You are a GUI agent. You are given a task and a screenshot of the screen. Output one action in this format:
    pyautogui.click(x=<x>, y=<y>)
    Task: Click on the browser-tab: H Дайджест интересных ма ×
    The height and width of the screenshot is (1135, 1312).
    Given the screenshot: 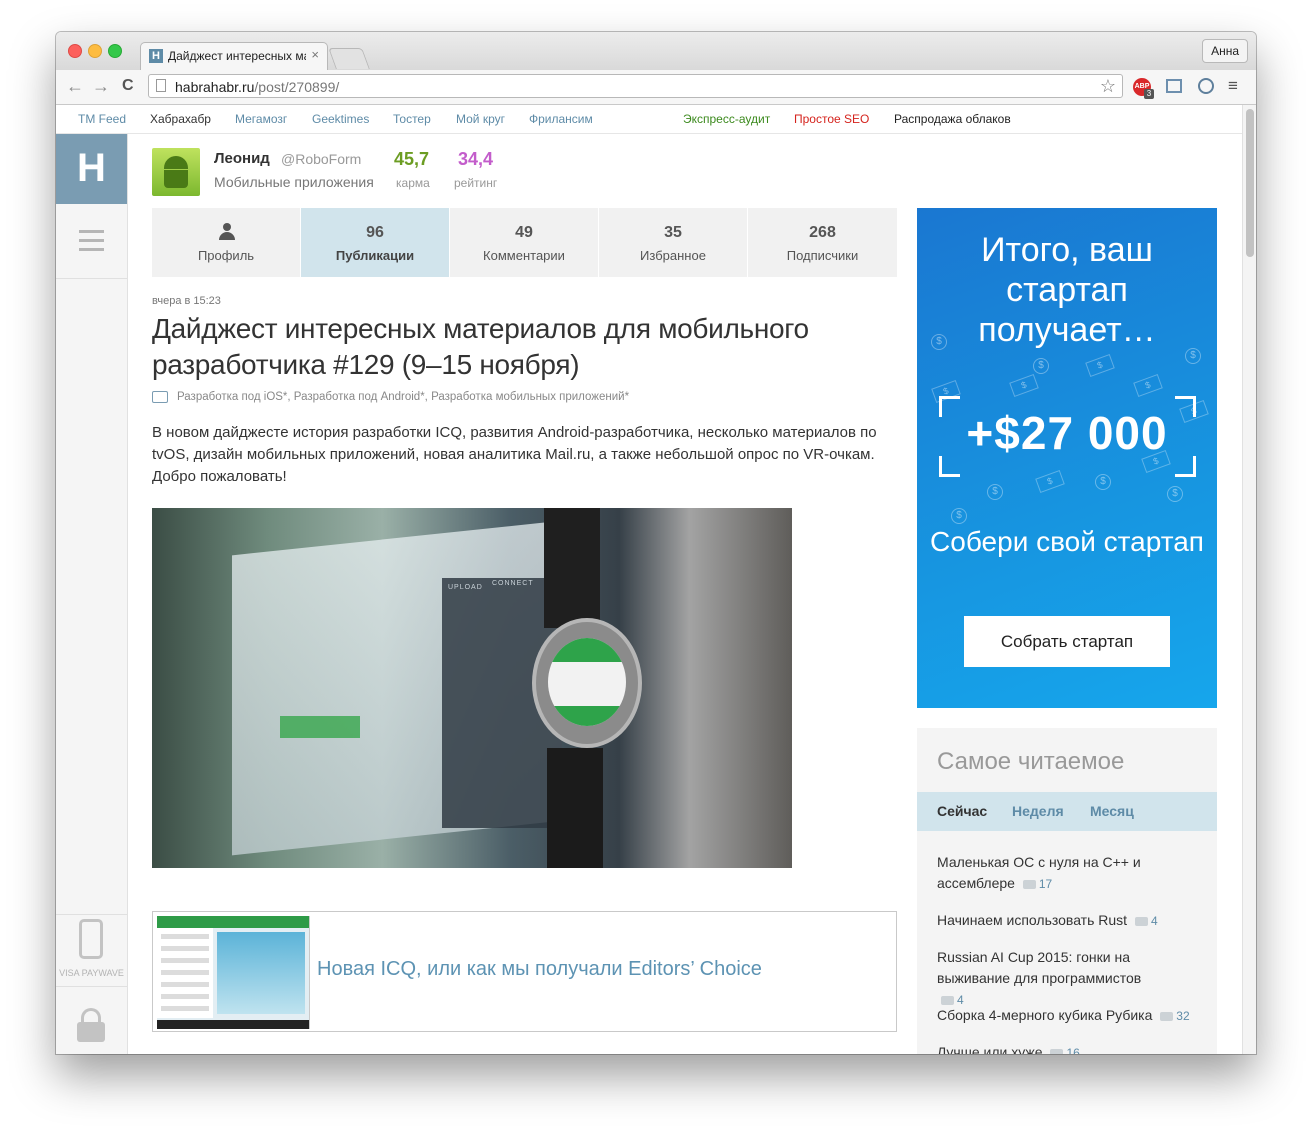 What is the action you would take?
    pyautogui.click(x=234, y=56)
    